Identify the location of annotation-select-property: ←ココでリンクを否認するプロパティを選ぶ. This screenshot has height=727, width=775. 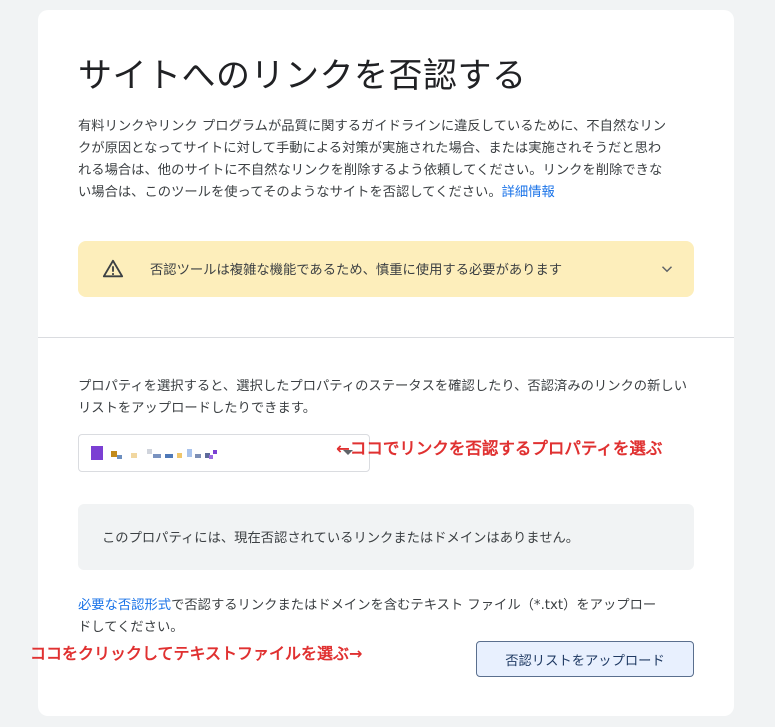
(499, 448).